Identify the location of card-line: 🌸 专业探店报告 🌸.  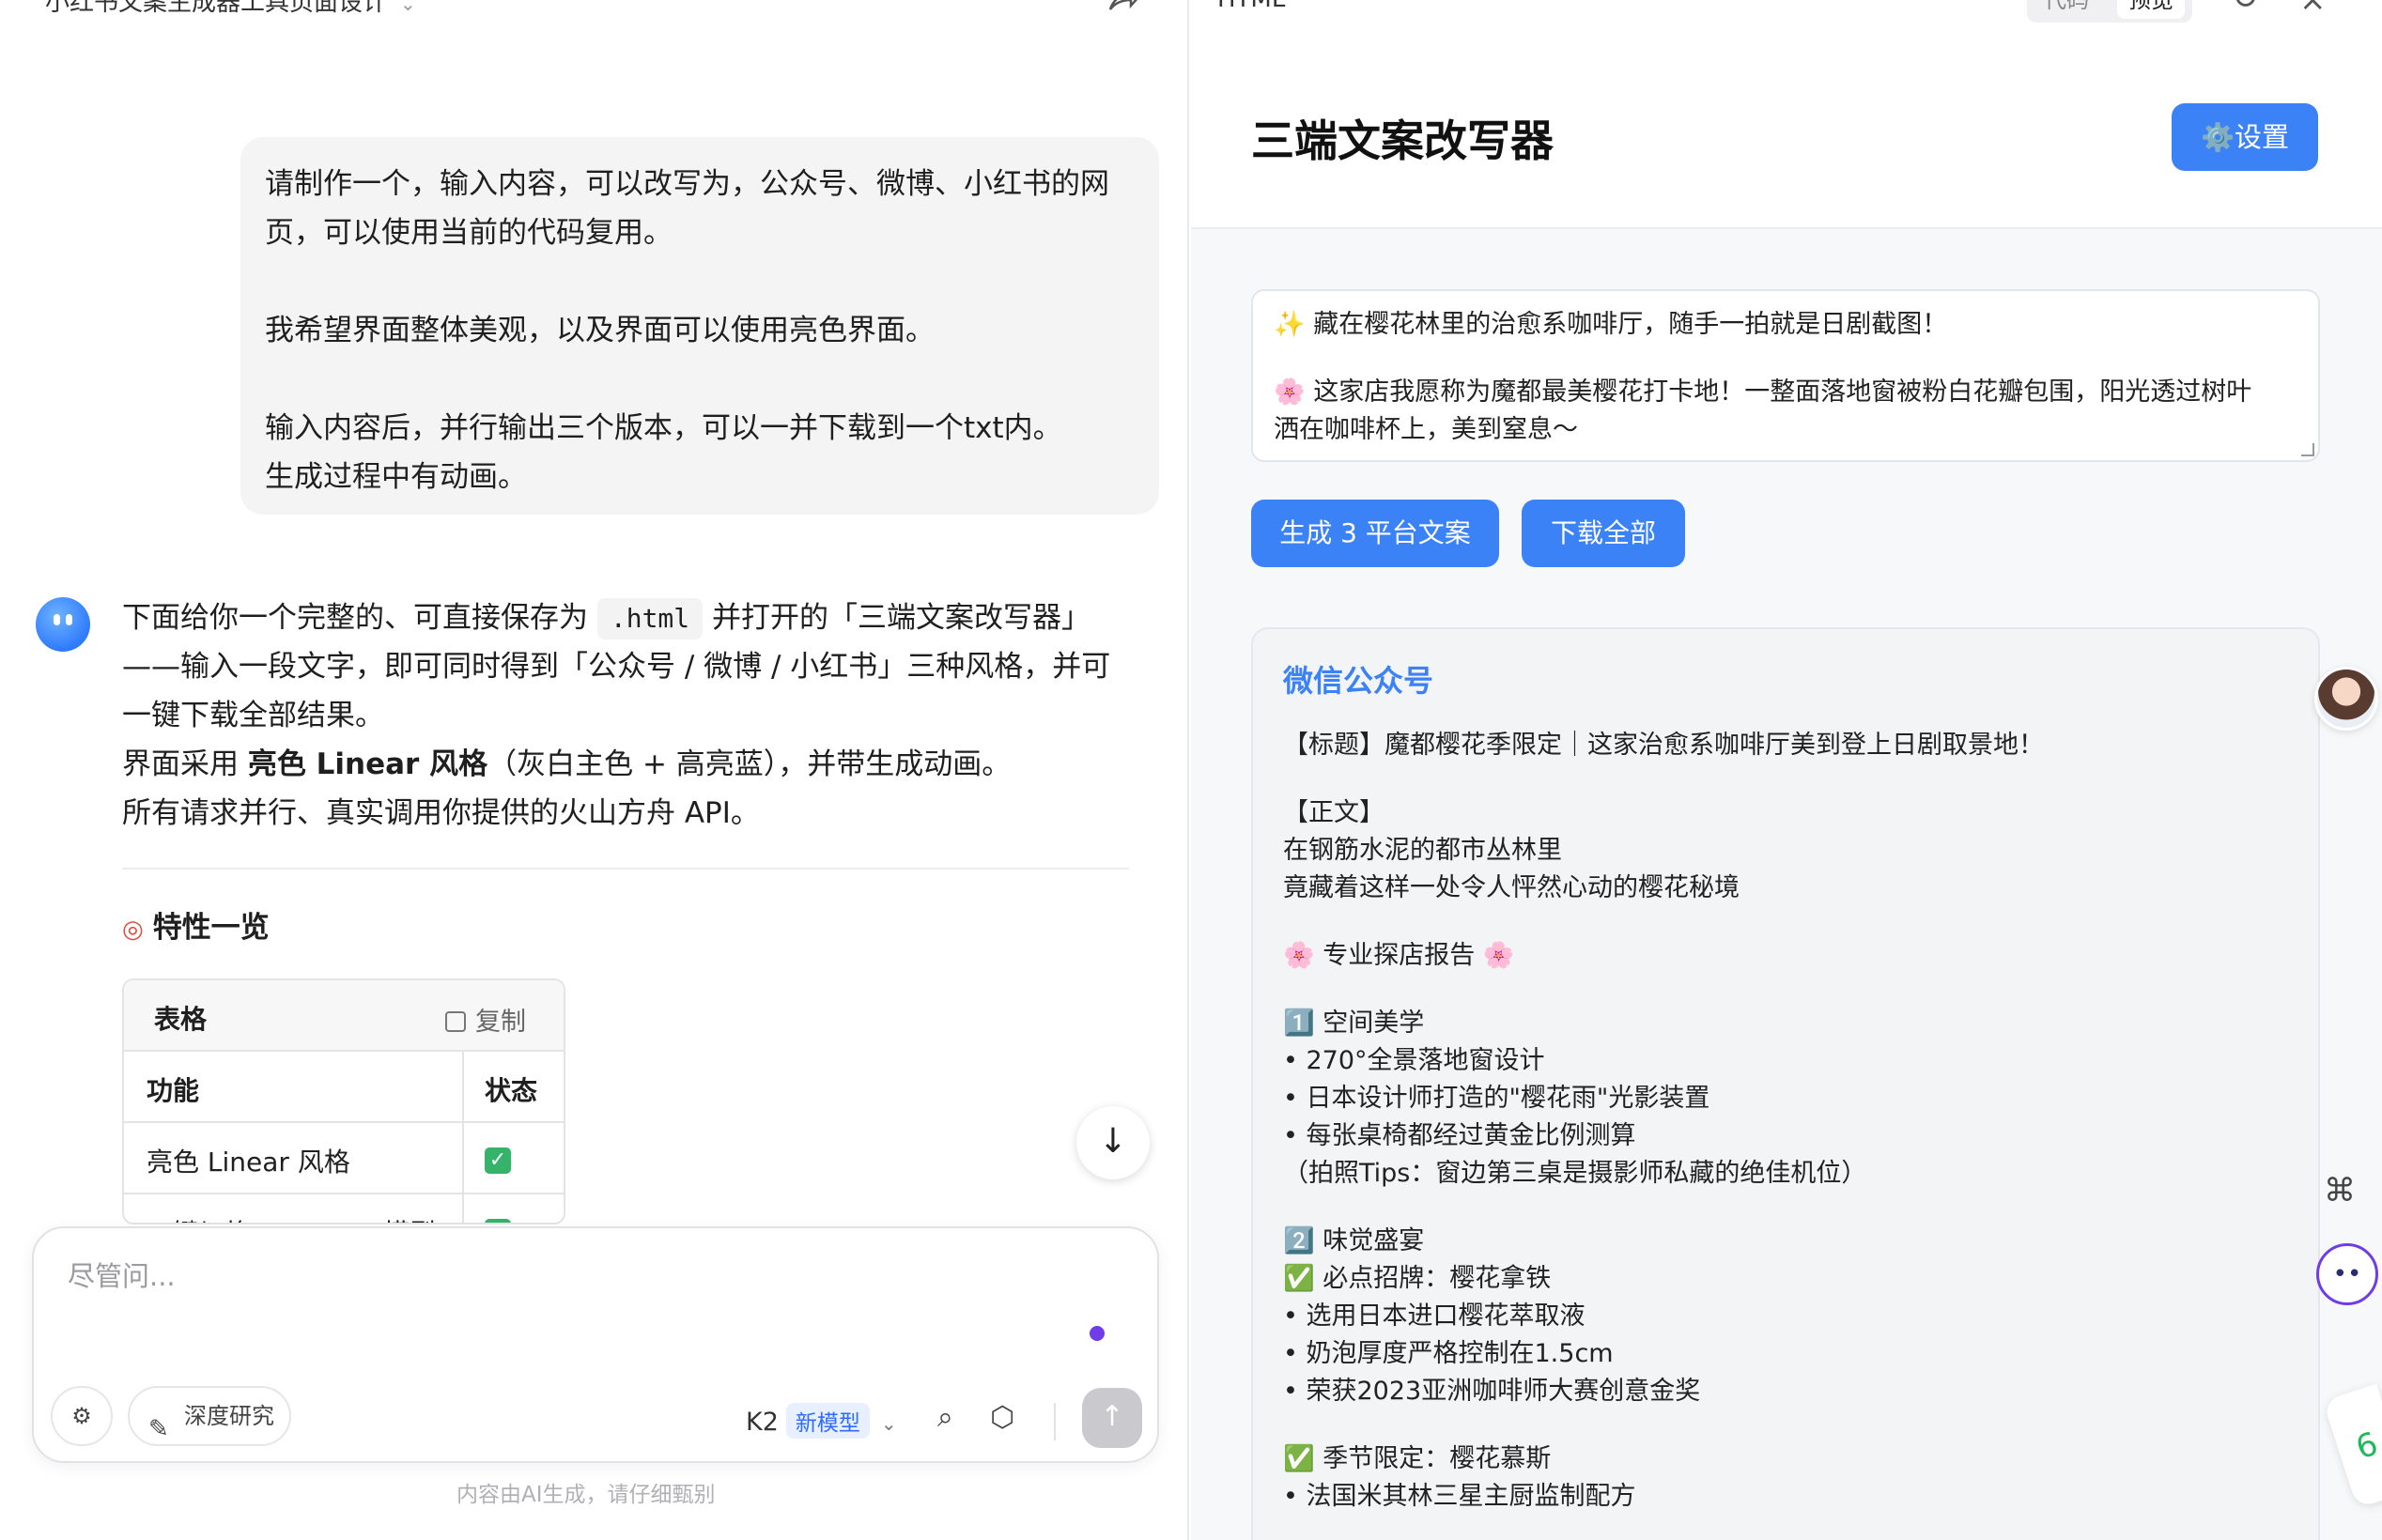
(1399, 955).